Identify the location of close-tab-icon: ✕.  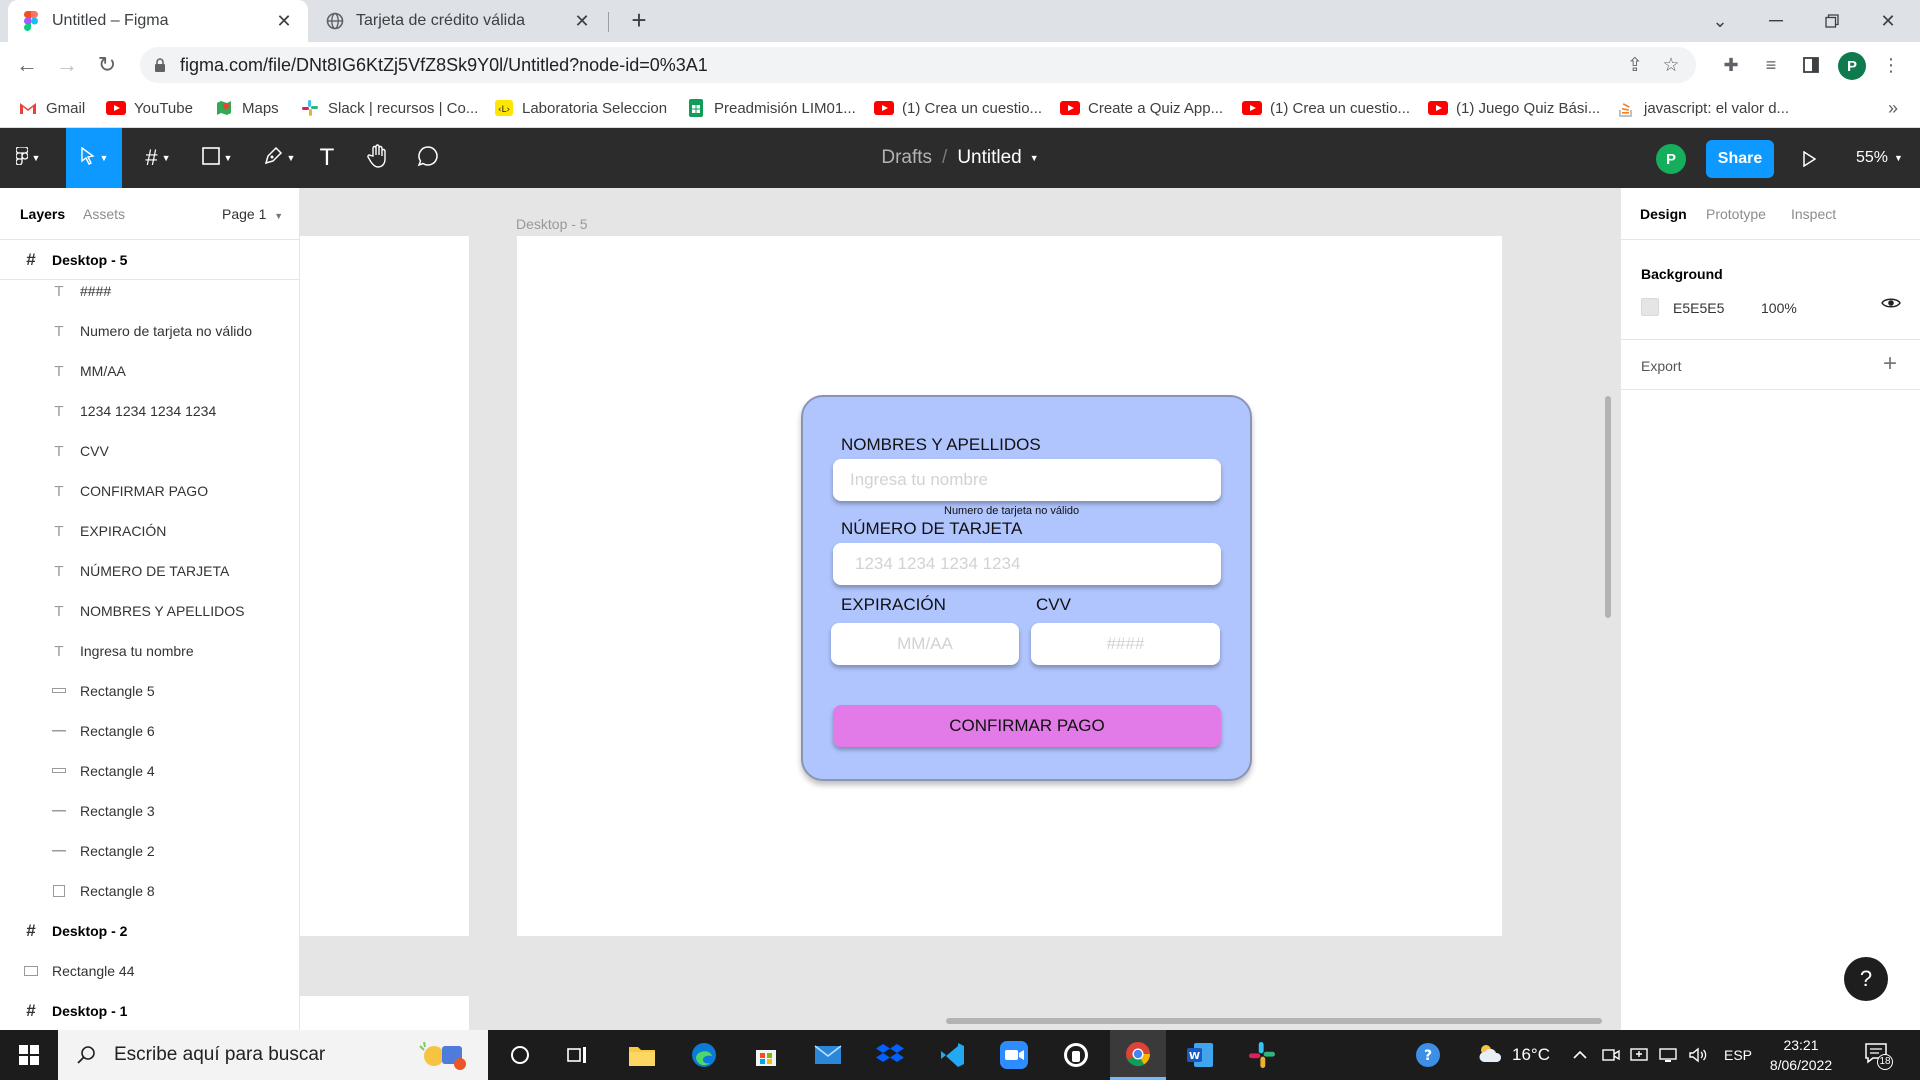
(284, 21).